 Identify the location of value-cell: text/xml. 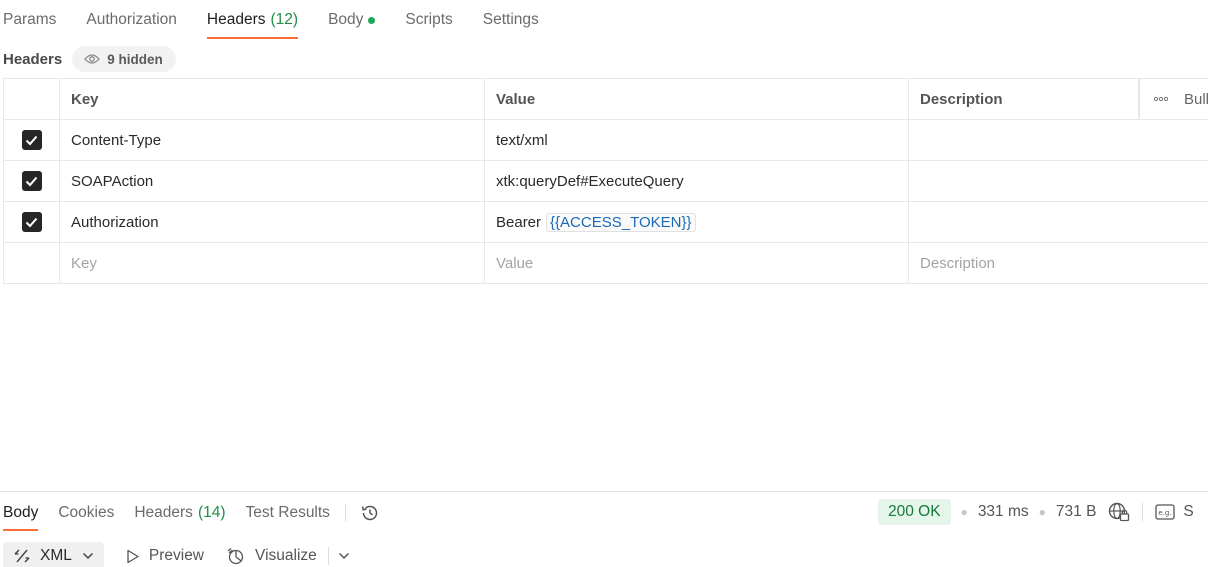
(697, 140).